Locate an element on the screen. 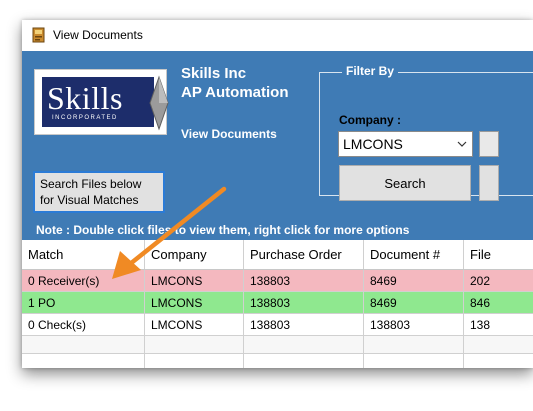 The image size is (533, 411). company-name: Skills Inc is located at coordinates (214, 73).